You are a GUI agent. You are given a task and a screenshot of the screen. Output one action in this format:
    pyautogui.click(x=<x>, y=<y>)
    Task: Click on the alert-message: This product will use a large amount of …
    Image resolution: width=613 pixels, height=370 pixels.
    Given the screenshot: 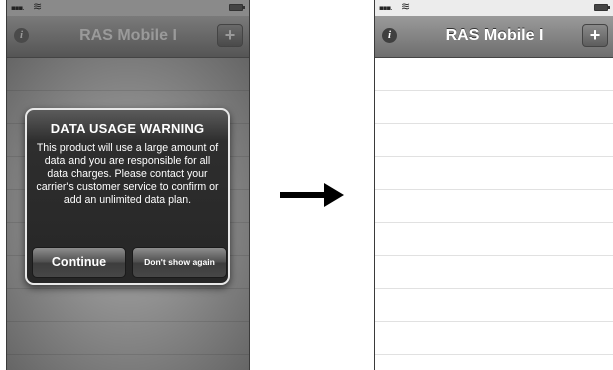 What is the action you would take?
    pyautogui.click(x=127, y=174)
    